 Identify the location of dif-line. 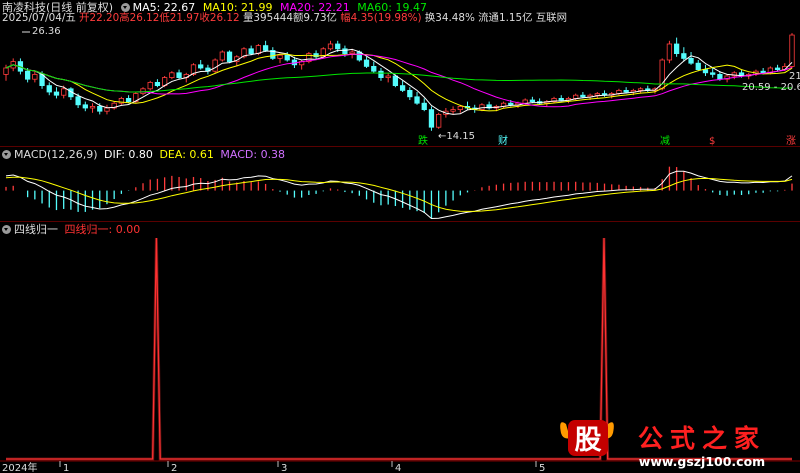
(399, 195).